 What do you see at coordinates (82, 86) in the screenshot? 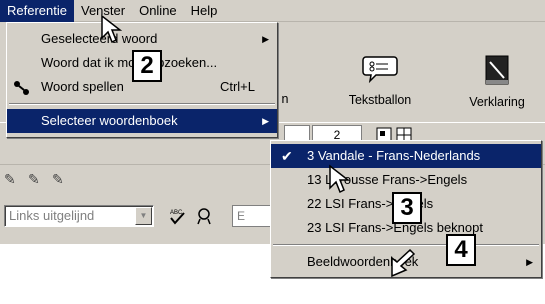
I see `menu-item-label: Woord spellen` at bounding box center [82, 86].